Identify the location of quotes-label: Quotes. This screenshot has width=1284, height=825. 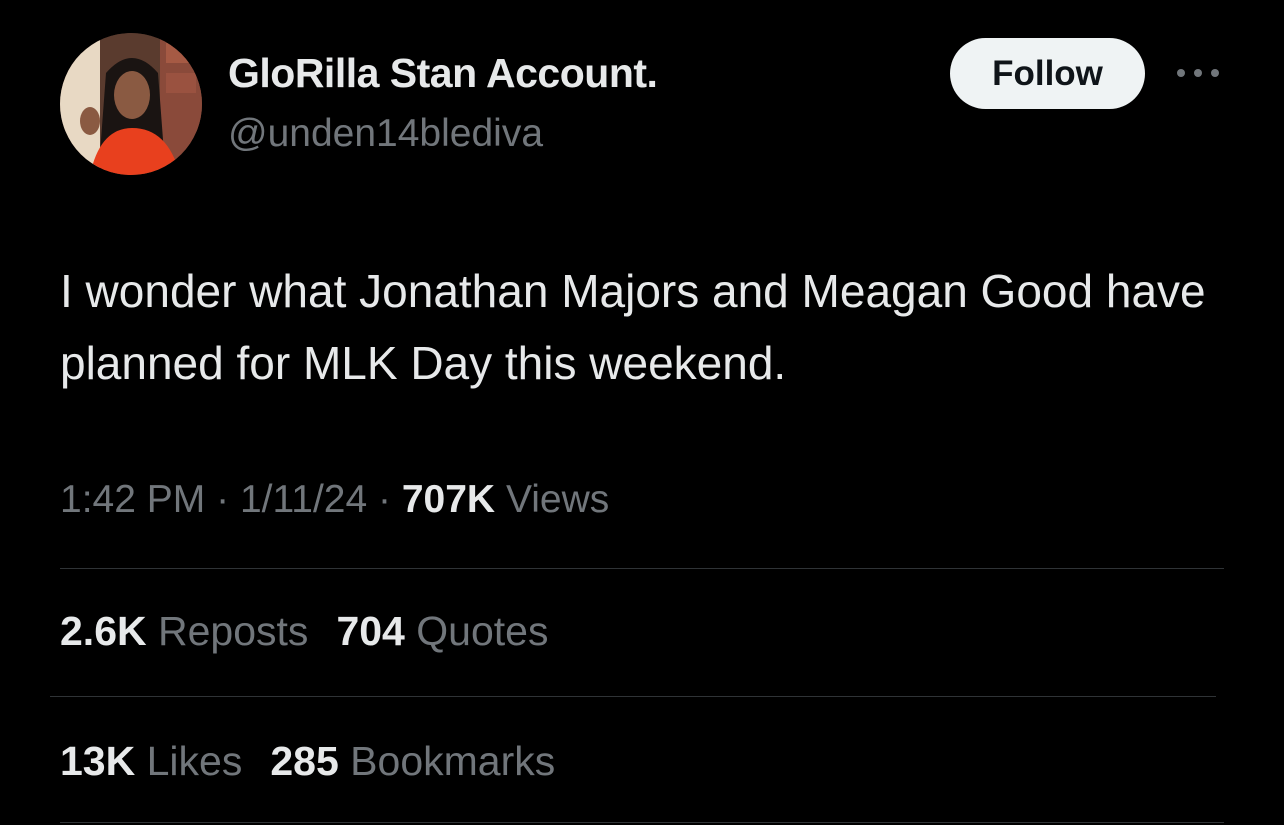
(482, 631).